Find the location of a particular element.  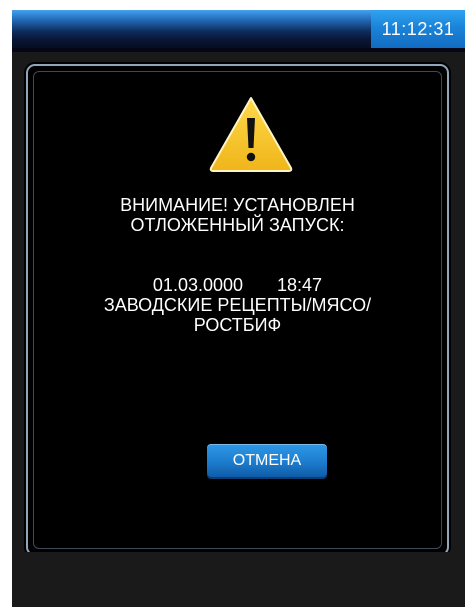

scheduled-datetime: 01.03.0000 18:47 is located at coordinates (237, 285).